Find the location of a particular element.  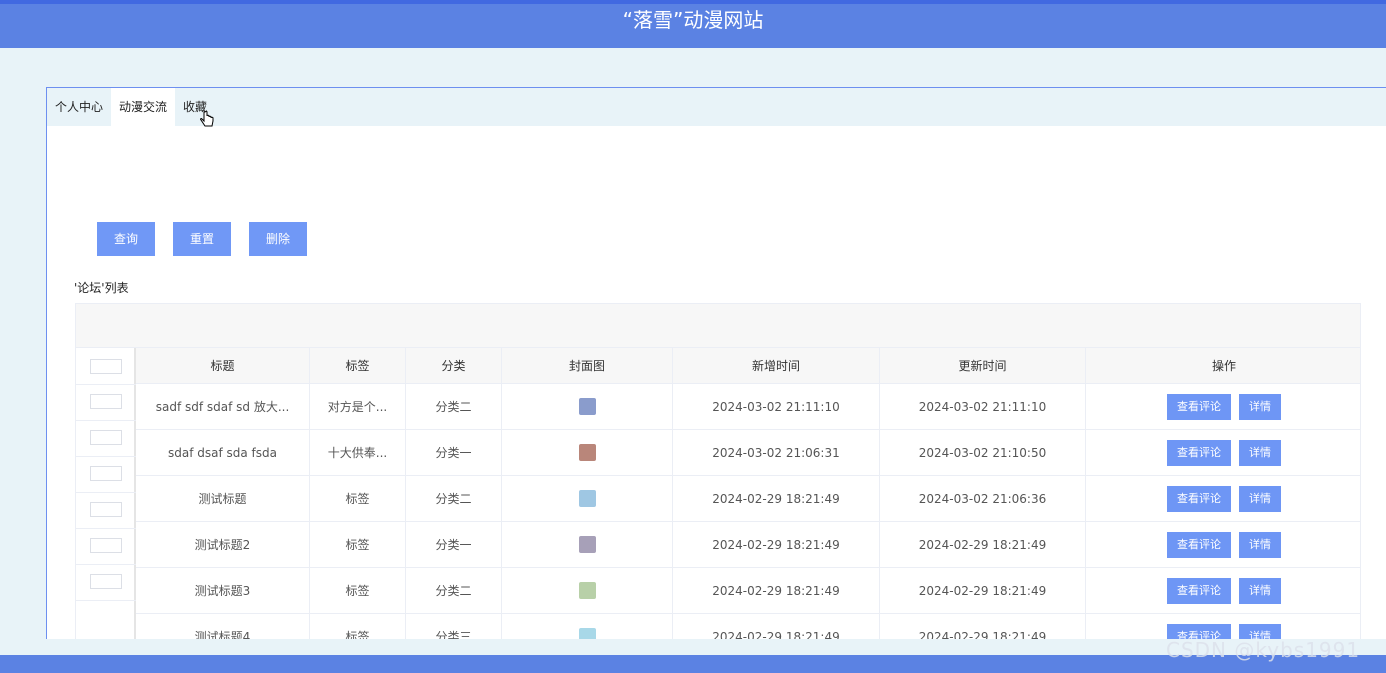

updated-cell: 2024-03-02 21:06:36 is located at coordinates (983, 498).